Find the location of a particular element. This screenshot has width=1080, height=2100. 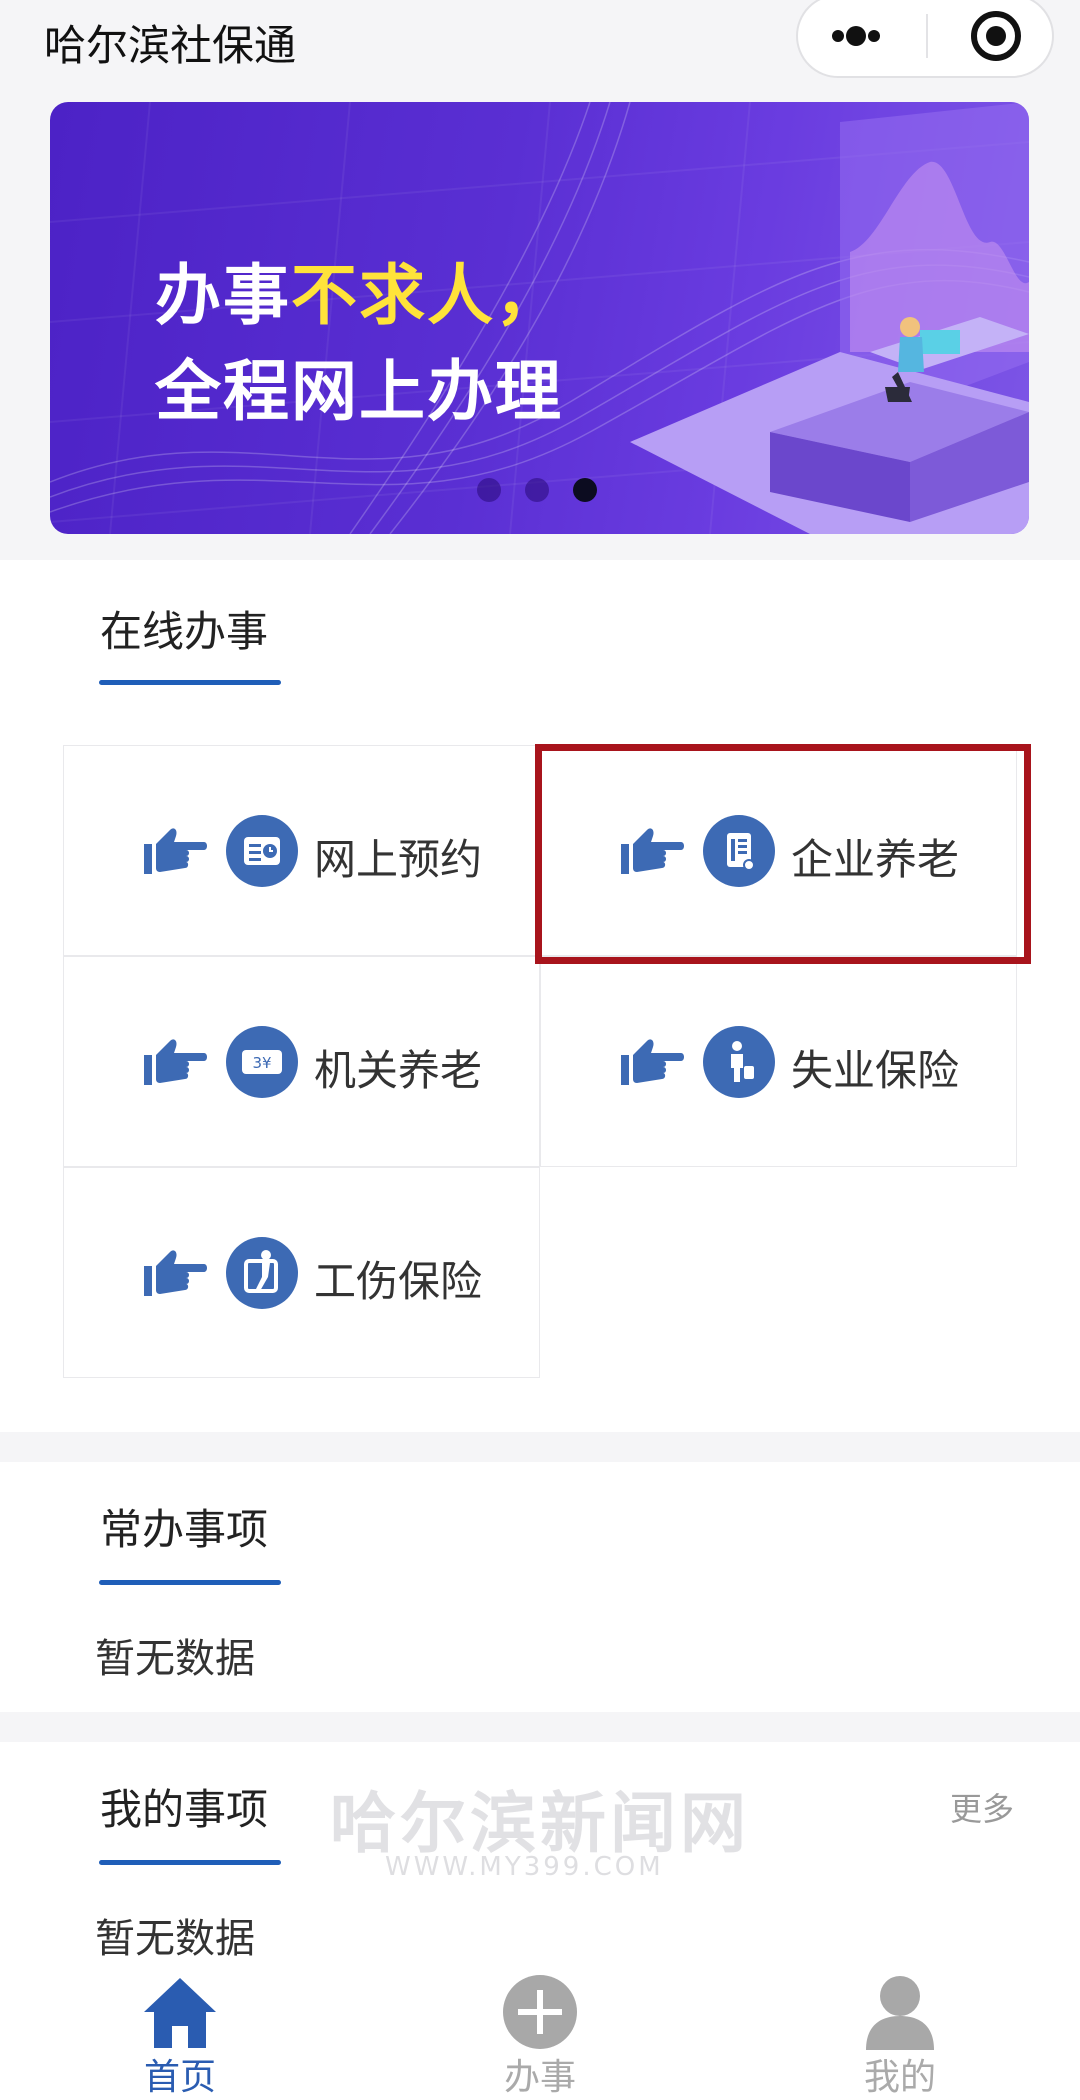

unemployment-insurance-icon is located at coordinates (739, 1062).